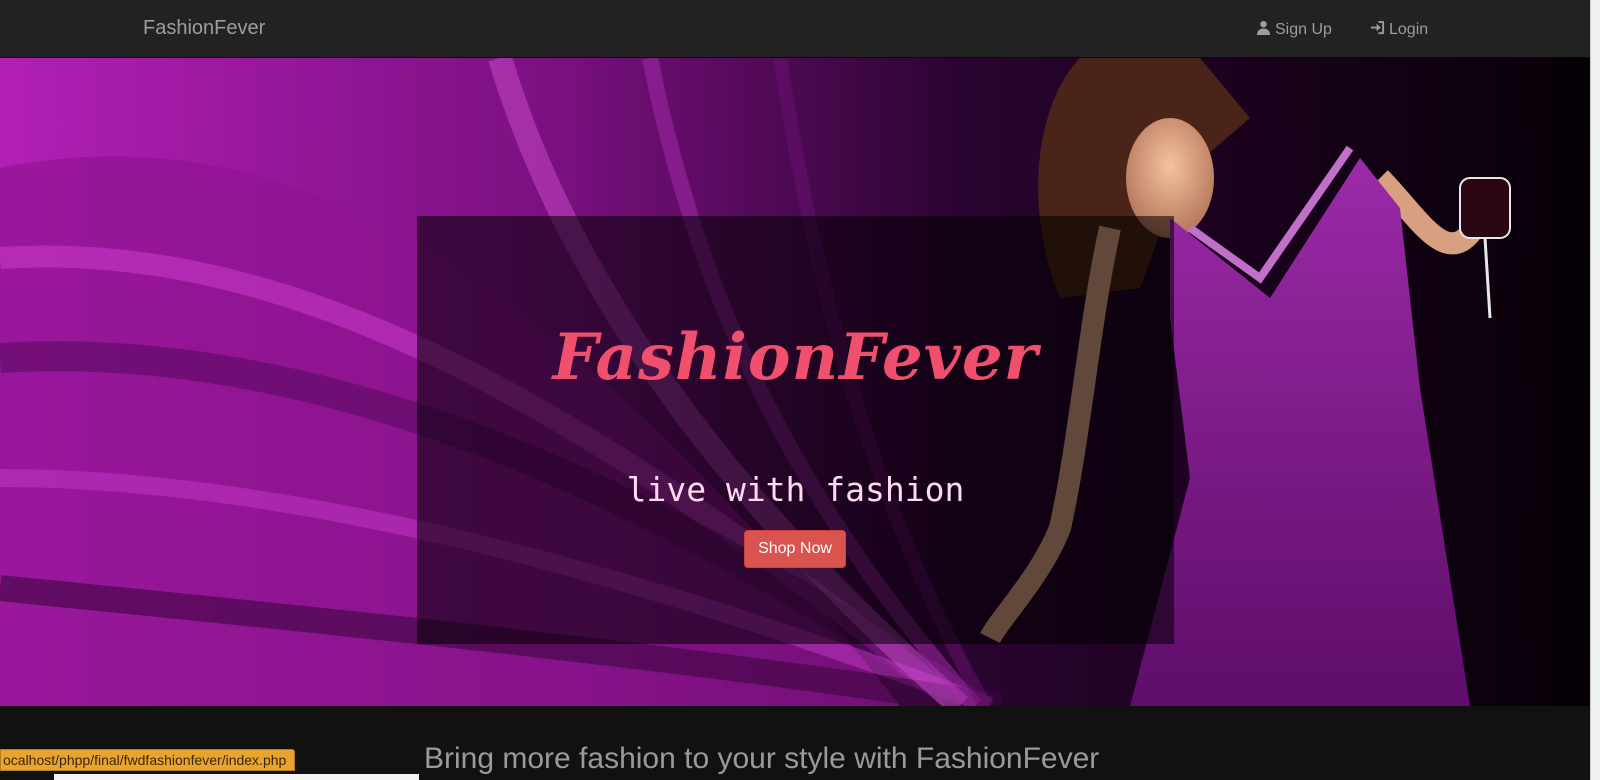 This screenshot has height=780, width=1600. I want to click on taskbar-strip, so click(236, 777).